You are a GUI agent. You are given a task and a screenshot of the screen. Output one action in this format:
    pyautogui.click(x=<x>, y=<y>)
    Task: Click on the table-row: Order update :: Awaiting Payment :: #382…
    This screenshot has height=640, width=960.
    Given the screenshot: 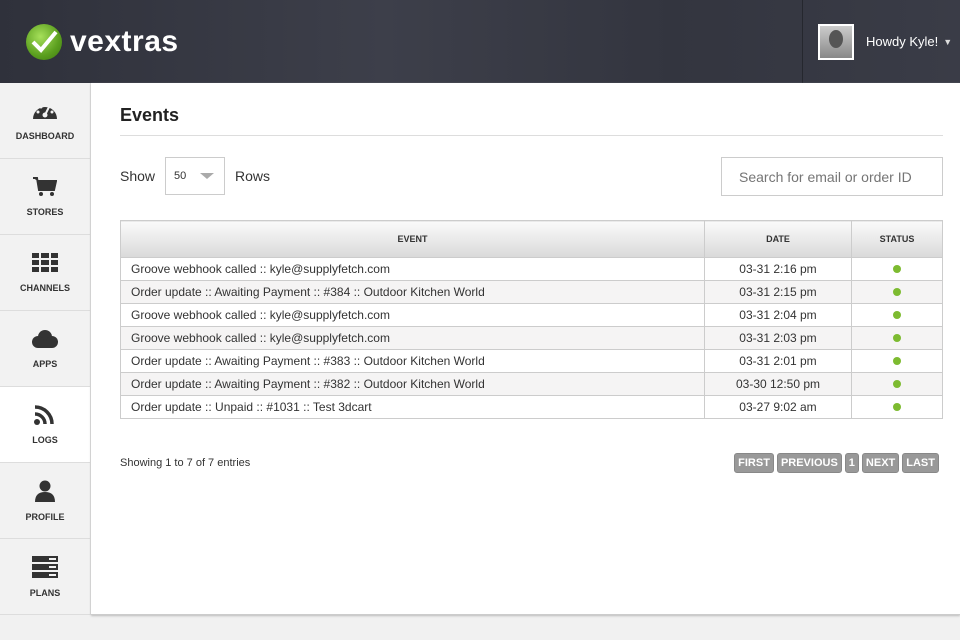 What is the action you would take?
    pyautogui.click(x=531, y=384)
    